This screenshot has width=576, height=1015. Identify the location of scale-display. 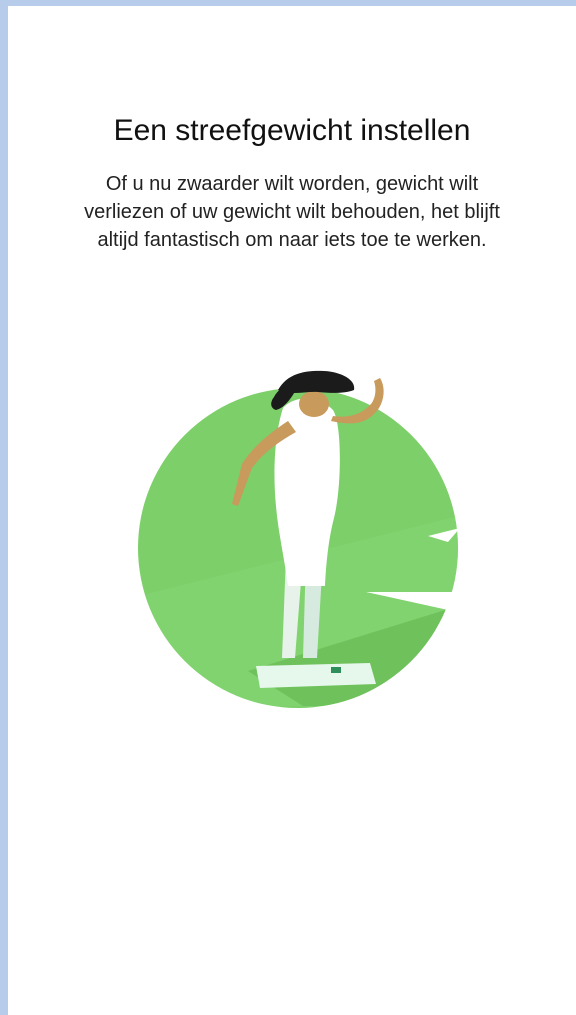
(336, 670).